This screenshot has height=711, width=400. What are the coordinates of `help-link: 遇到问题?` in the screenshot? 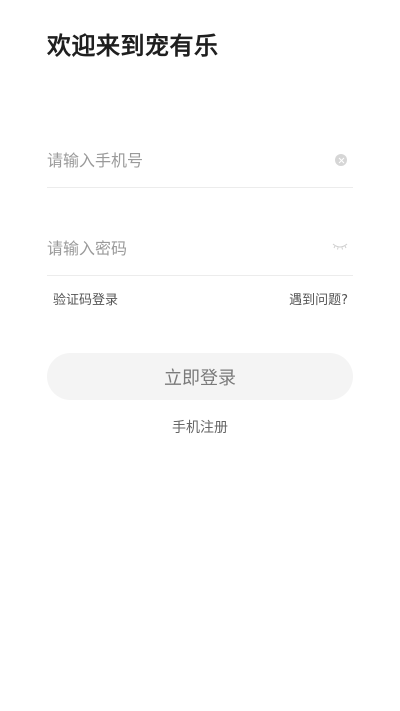 It's located at (318, 298).